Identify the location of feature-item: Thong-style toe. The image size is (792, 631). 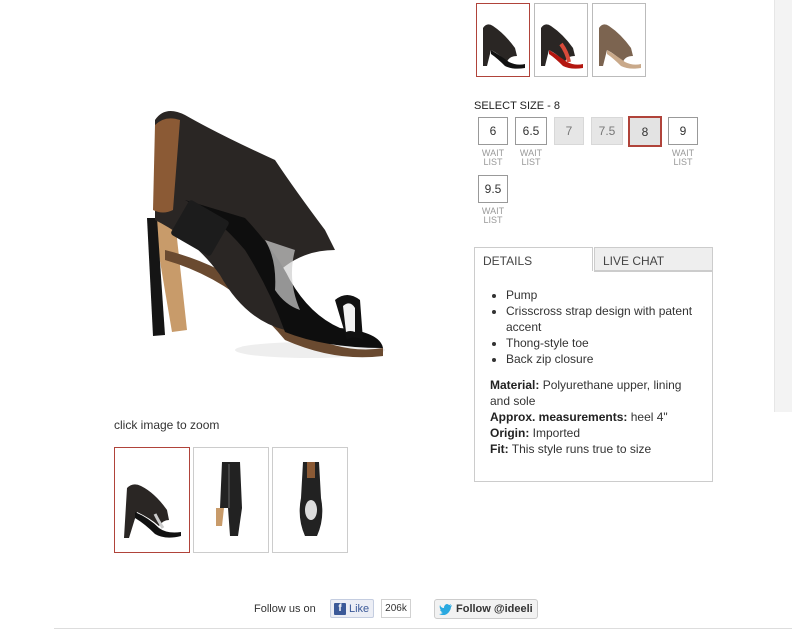
(606, 343).